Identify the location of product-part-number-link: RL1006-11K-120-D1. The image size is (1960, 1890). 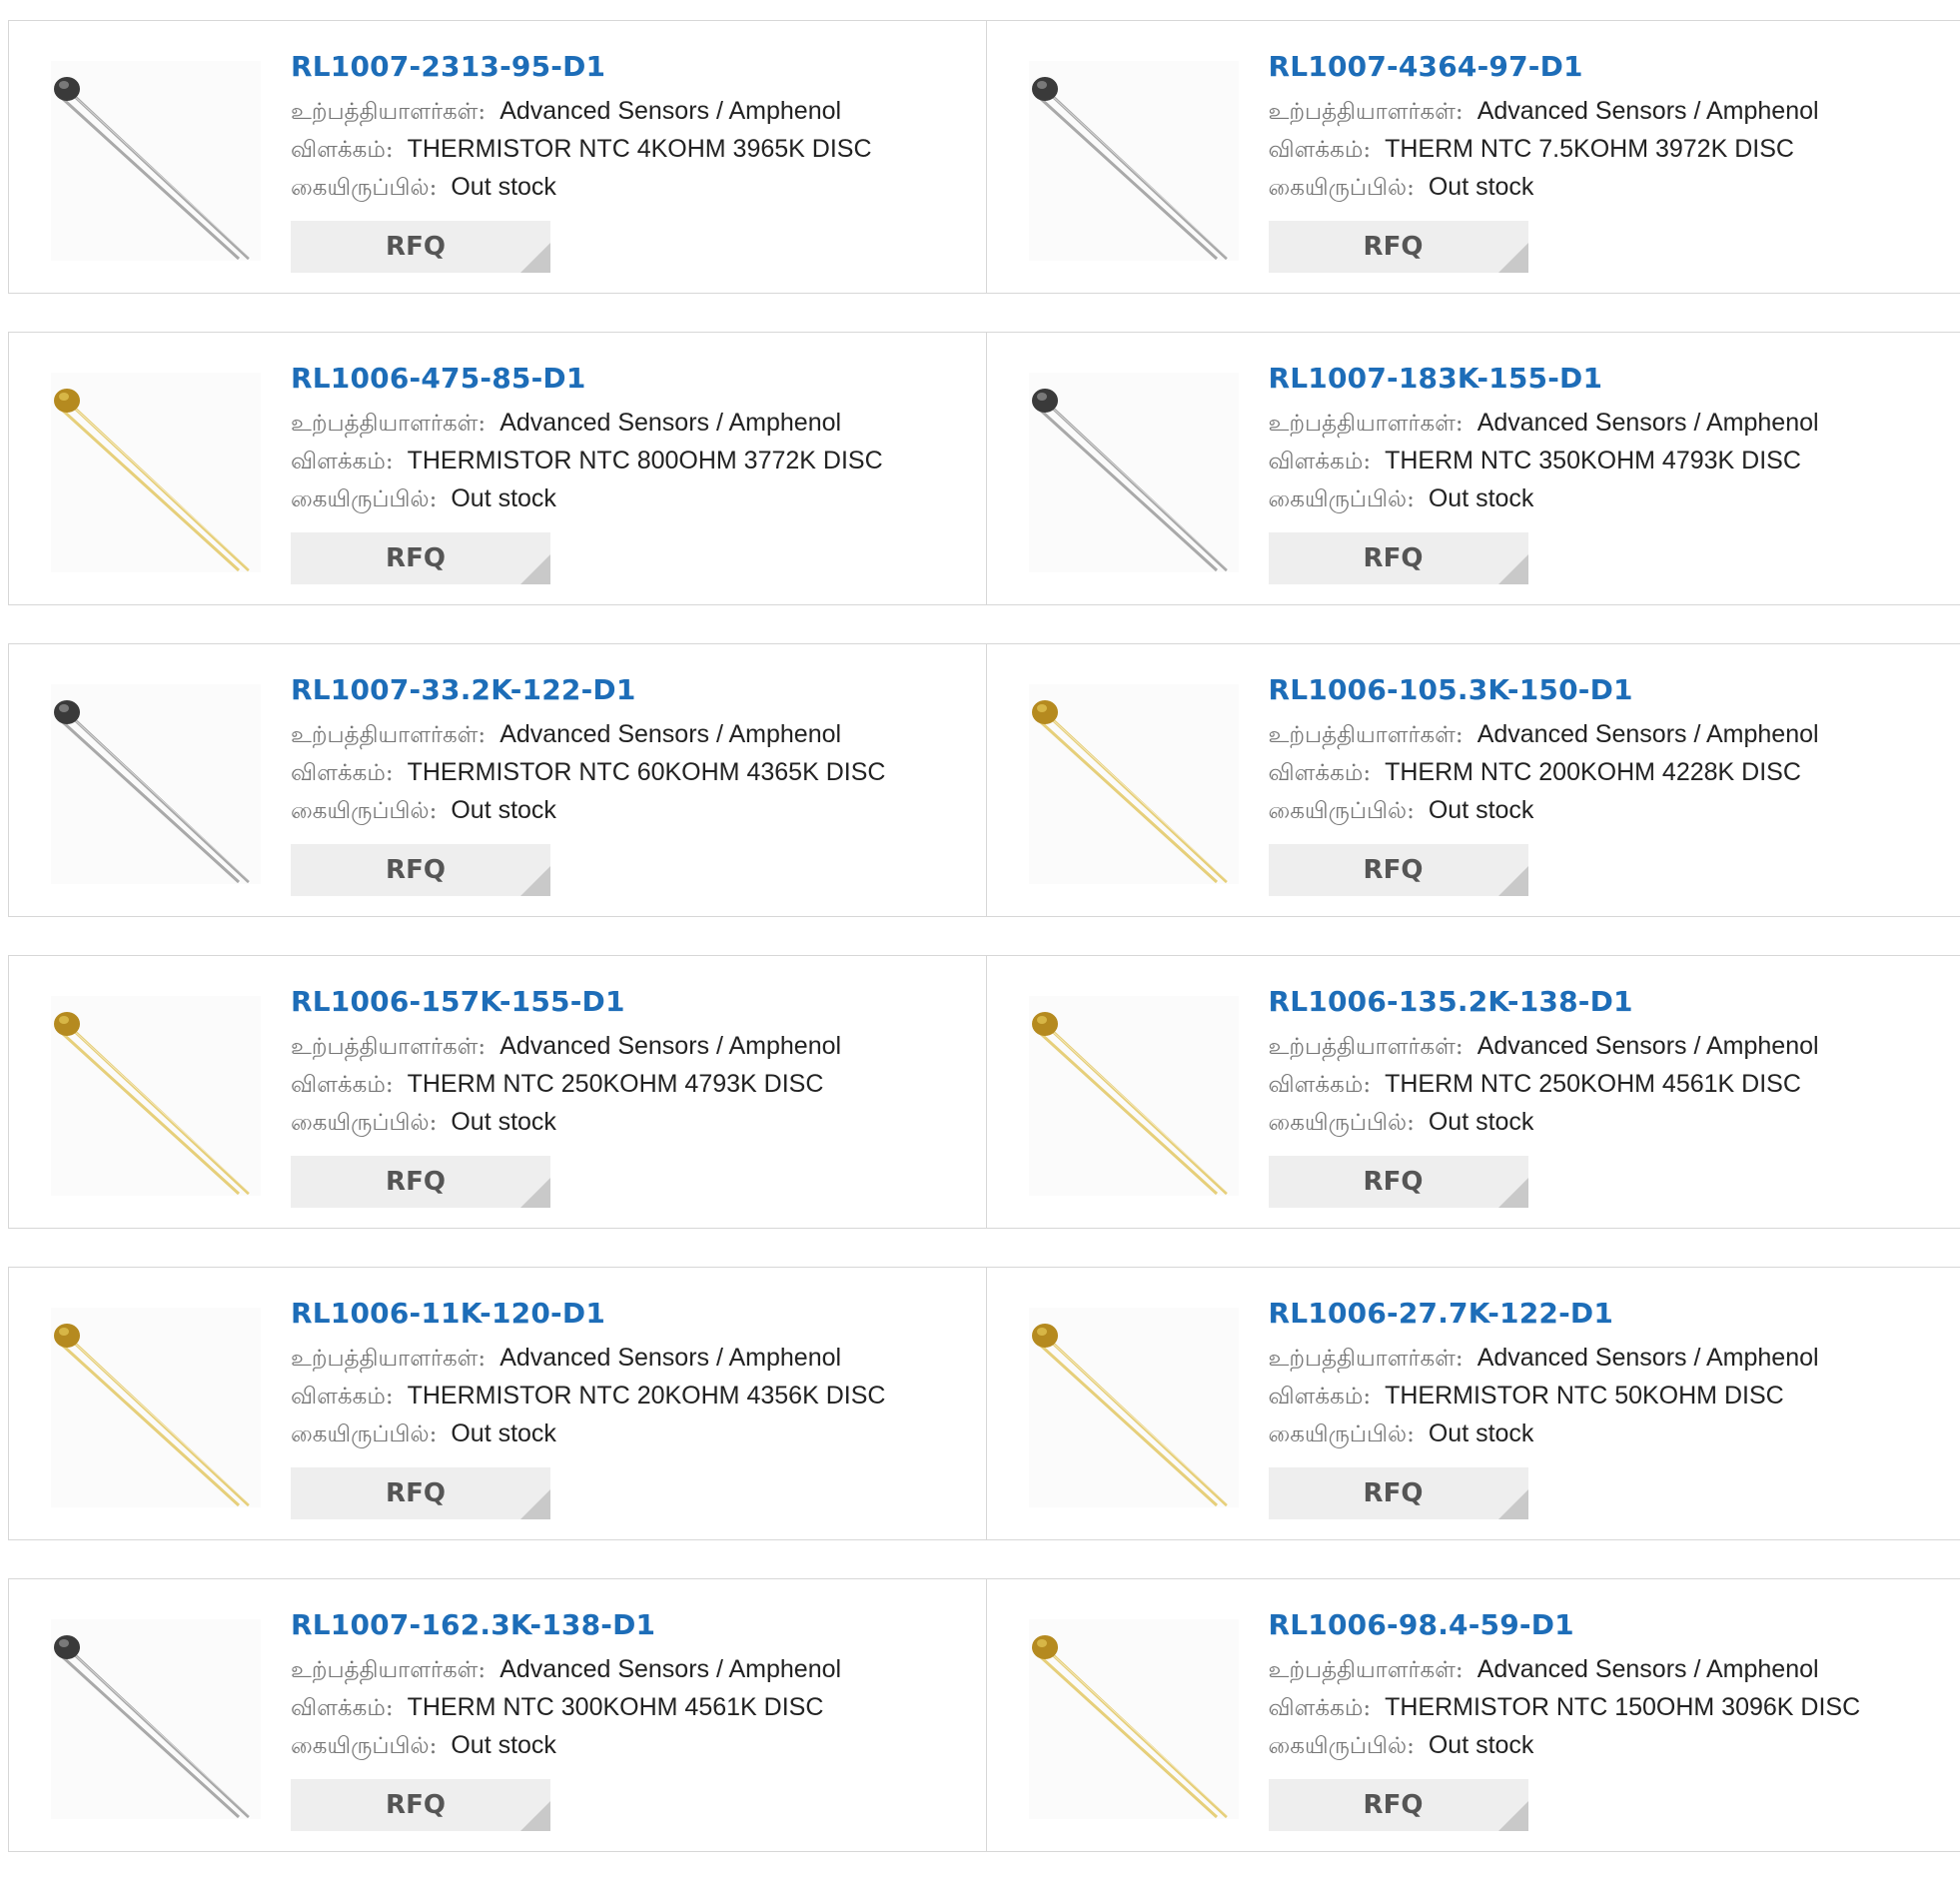
(630, 1314).